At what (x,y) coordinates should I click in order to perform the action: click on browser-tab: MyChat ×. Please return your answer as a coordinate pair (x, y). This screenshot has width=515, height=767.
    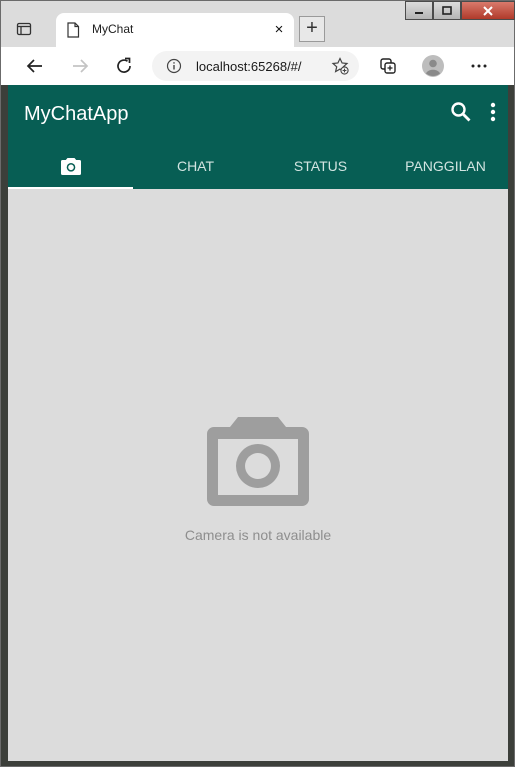
    Looking at the image, I should click on (175, 30).